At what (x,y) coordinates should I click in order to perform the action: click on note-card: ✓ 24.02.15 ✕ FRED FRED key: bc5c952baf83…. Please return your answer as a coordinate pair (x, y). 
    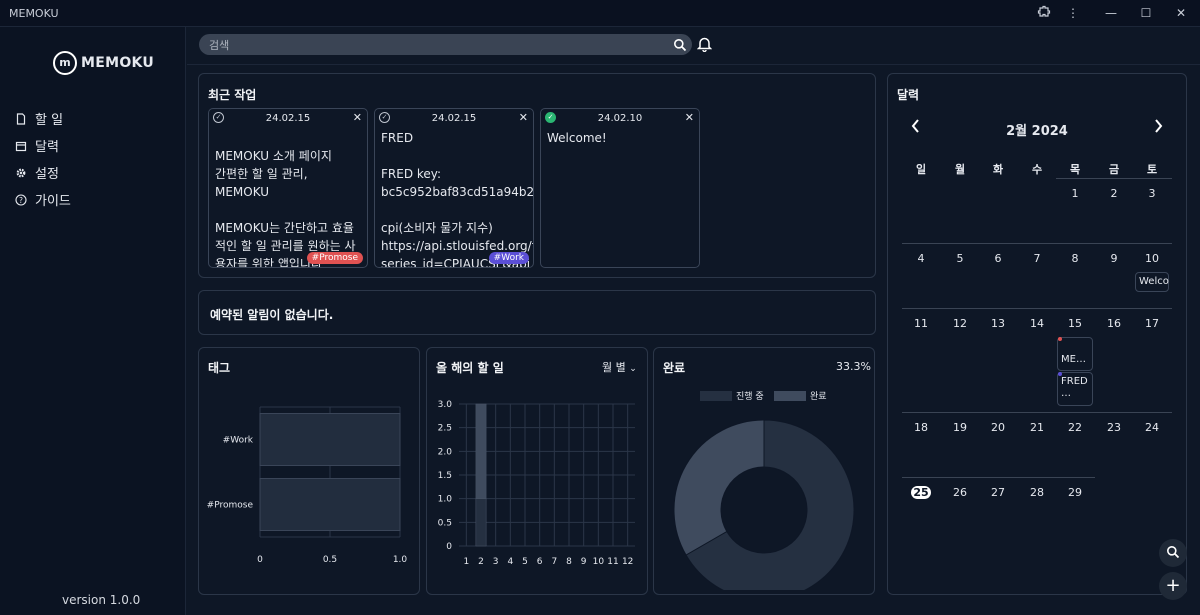
    Looking at the image, I should click on (454, 188).